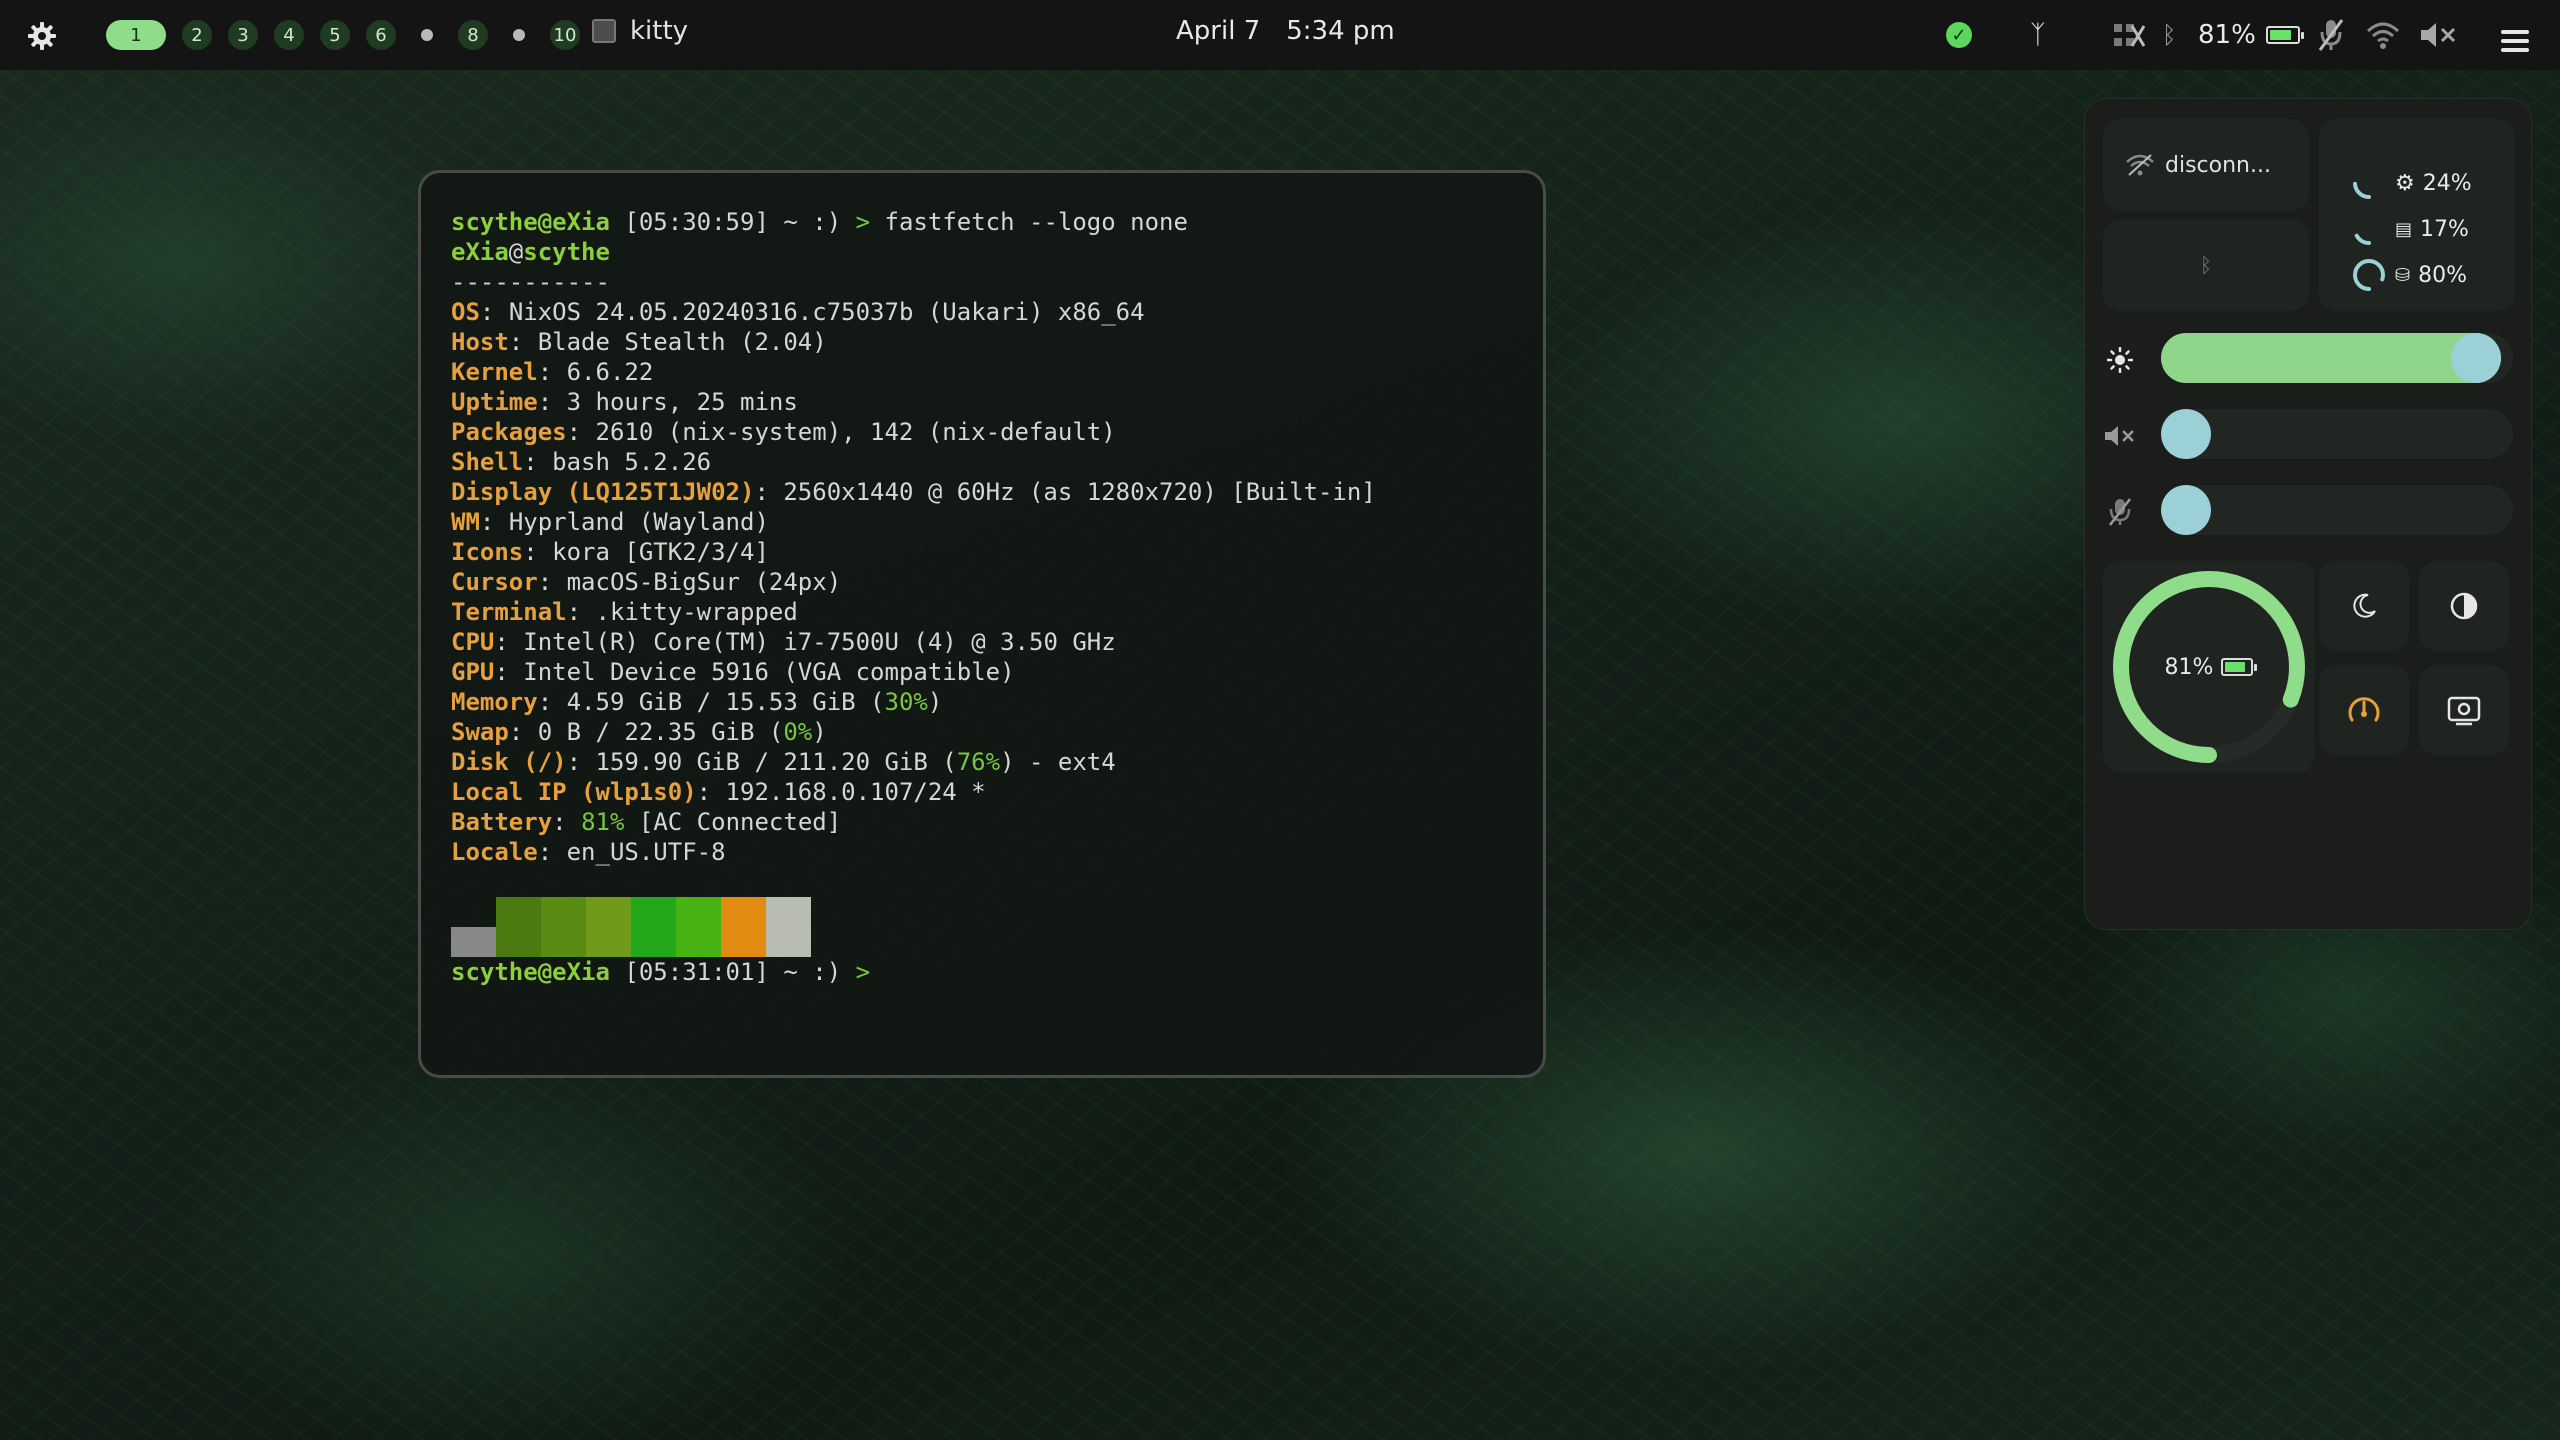 This screenshot has width=2560, height=1440. What do you see at coordinates (935, 702) in the screenshot?
I see `info-value: )` at bounding box center [935, 702].